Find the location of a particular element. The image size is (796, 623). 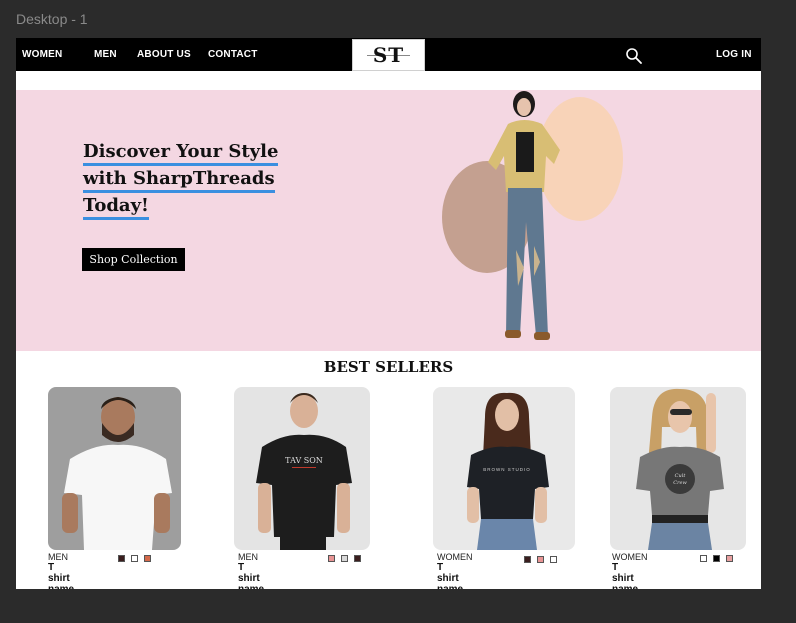

best-sellers-title: BEST SELLERS is located at coordinates (388, 367).